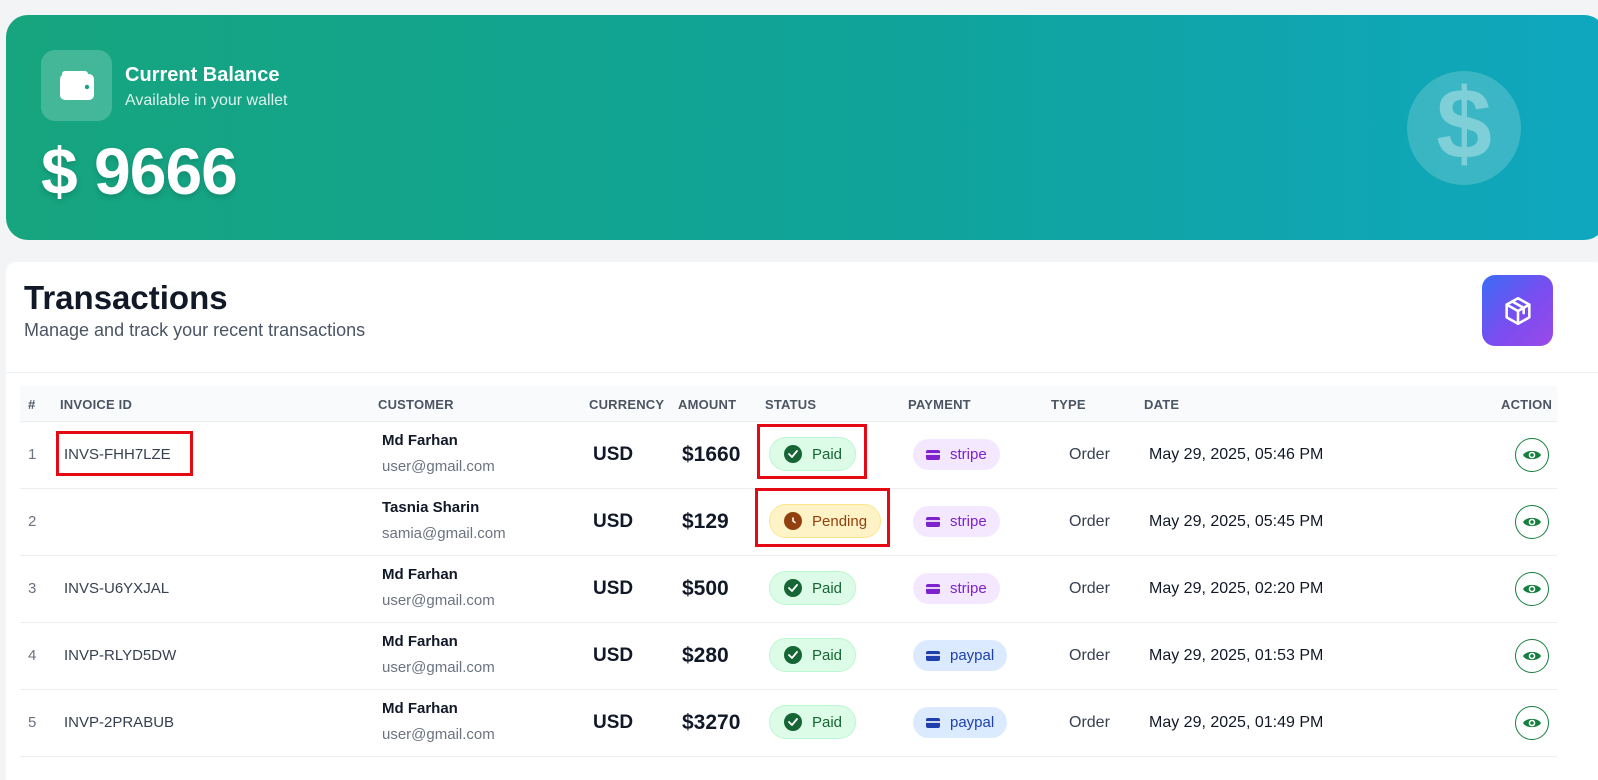 This screenshot has height=780, width=1598. What do you see at coordinates (705, 588) in the screenshot?
I see `amount: $500` at bounding box center [705, 588].